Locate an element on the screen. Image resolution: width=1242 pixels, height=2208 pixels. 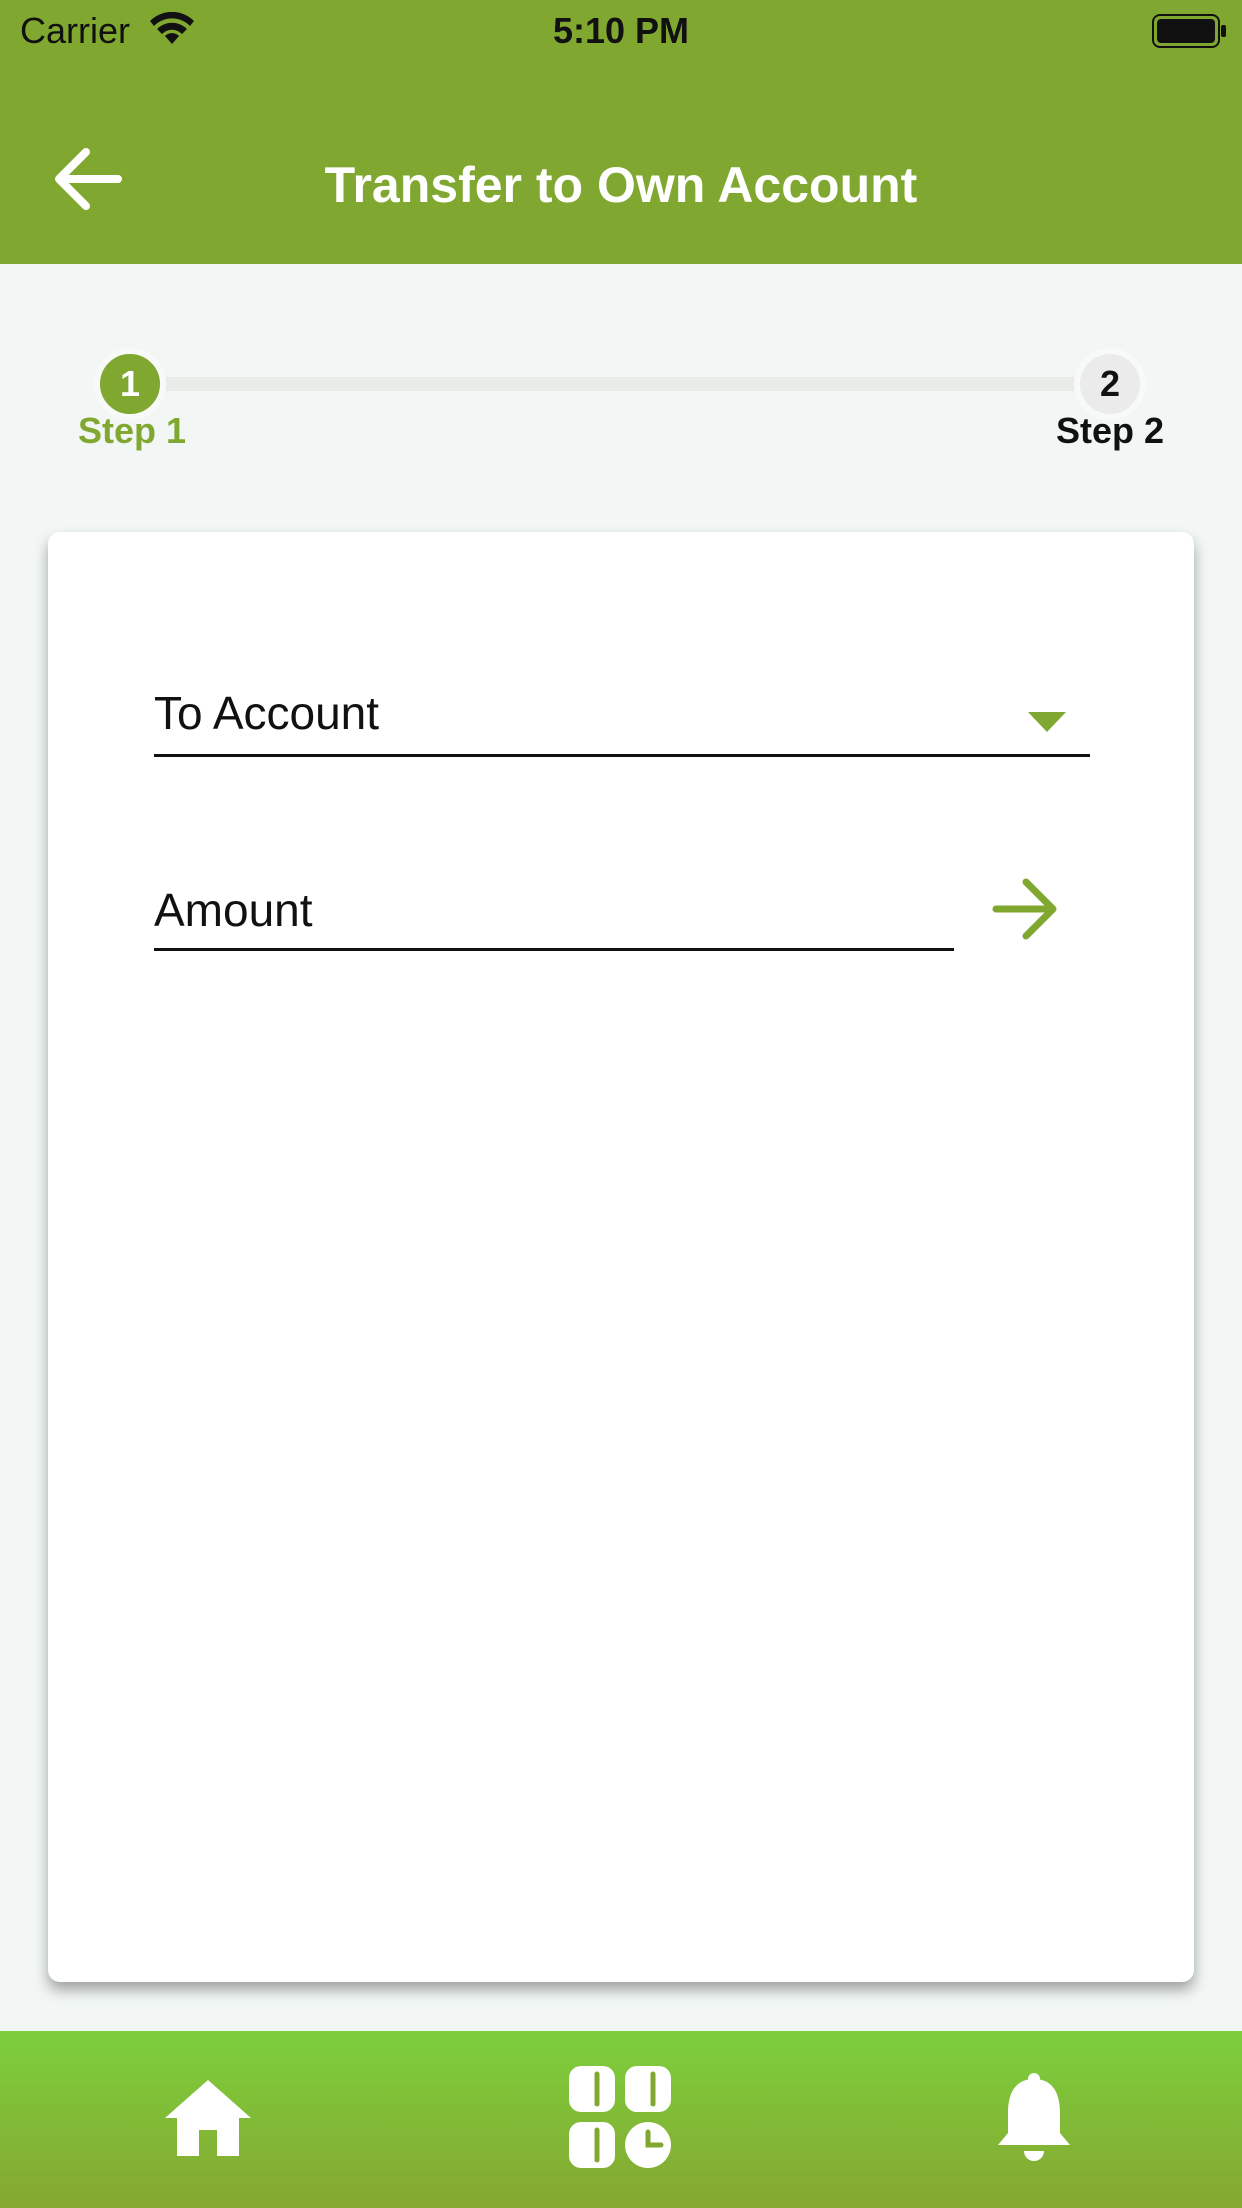
amount-input is located at coordinates (554, 910).